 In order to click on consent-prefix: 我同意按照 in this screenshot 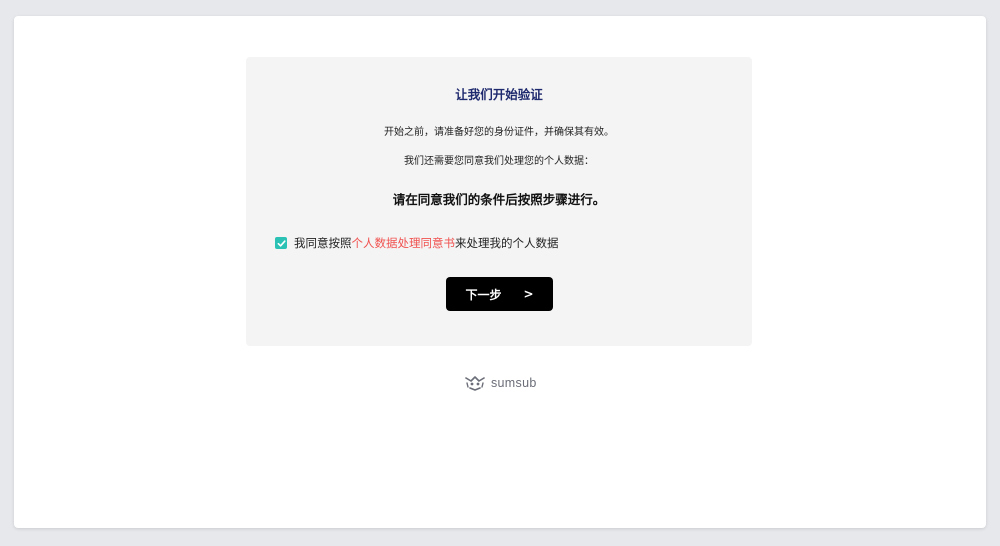, I will do `click(323, 243)`.